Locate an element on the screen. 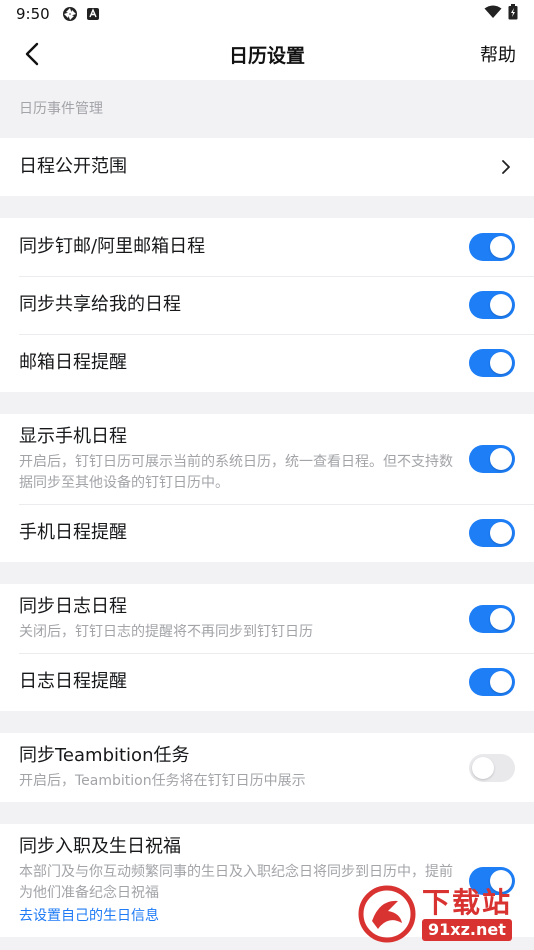 This screenshot has height=950, width=534. aperture-icon is located at coordinates (70, 14).